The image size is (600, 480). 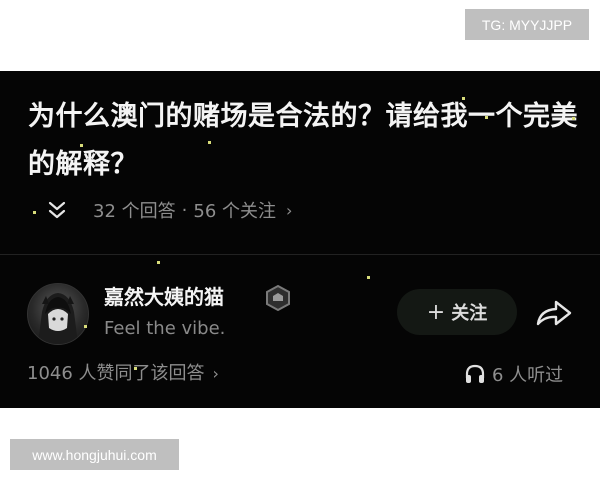 I want to click on watermark-bottom: www.hongjuhui.com, so click(x=94, y=454).